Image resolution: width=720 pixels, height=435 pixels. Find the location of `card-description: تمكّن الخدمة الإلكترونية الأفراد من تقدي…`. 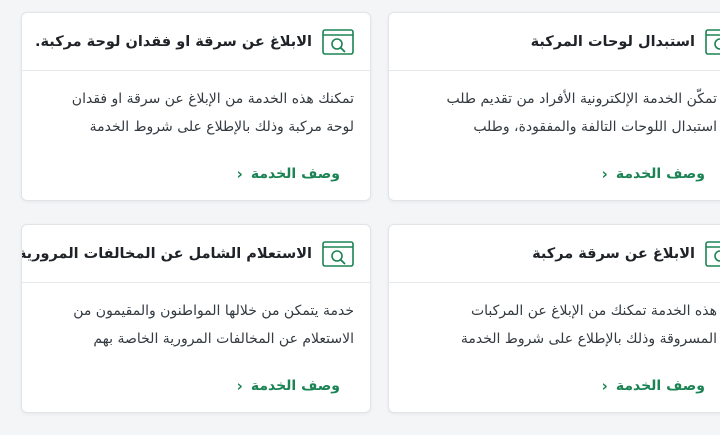

card-description: تمكّن الخدمة الإلكترونية الأفراد من تقدي… is located at coordinates (554, 109).